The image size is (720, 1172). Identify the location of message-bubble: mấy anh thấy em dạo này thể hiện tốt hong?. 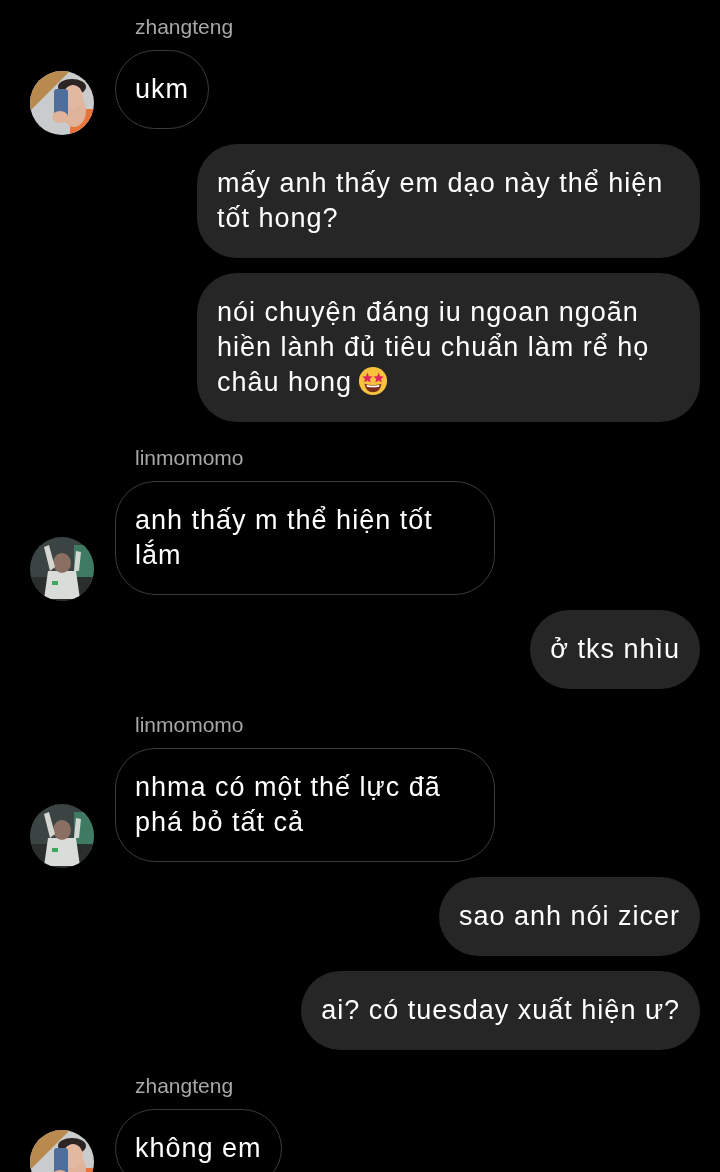
(448, 201).